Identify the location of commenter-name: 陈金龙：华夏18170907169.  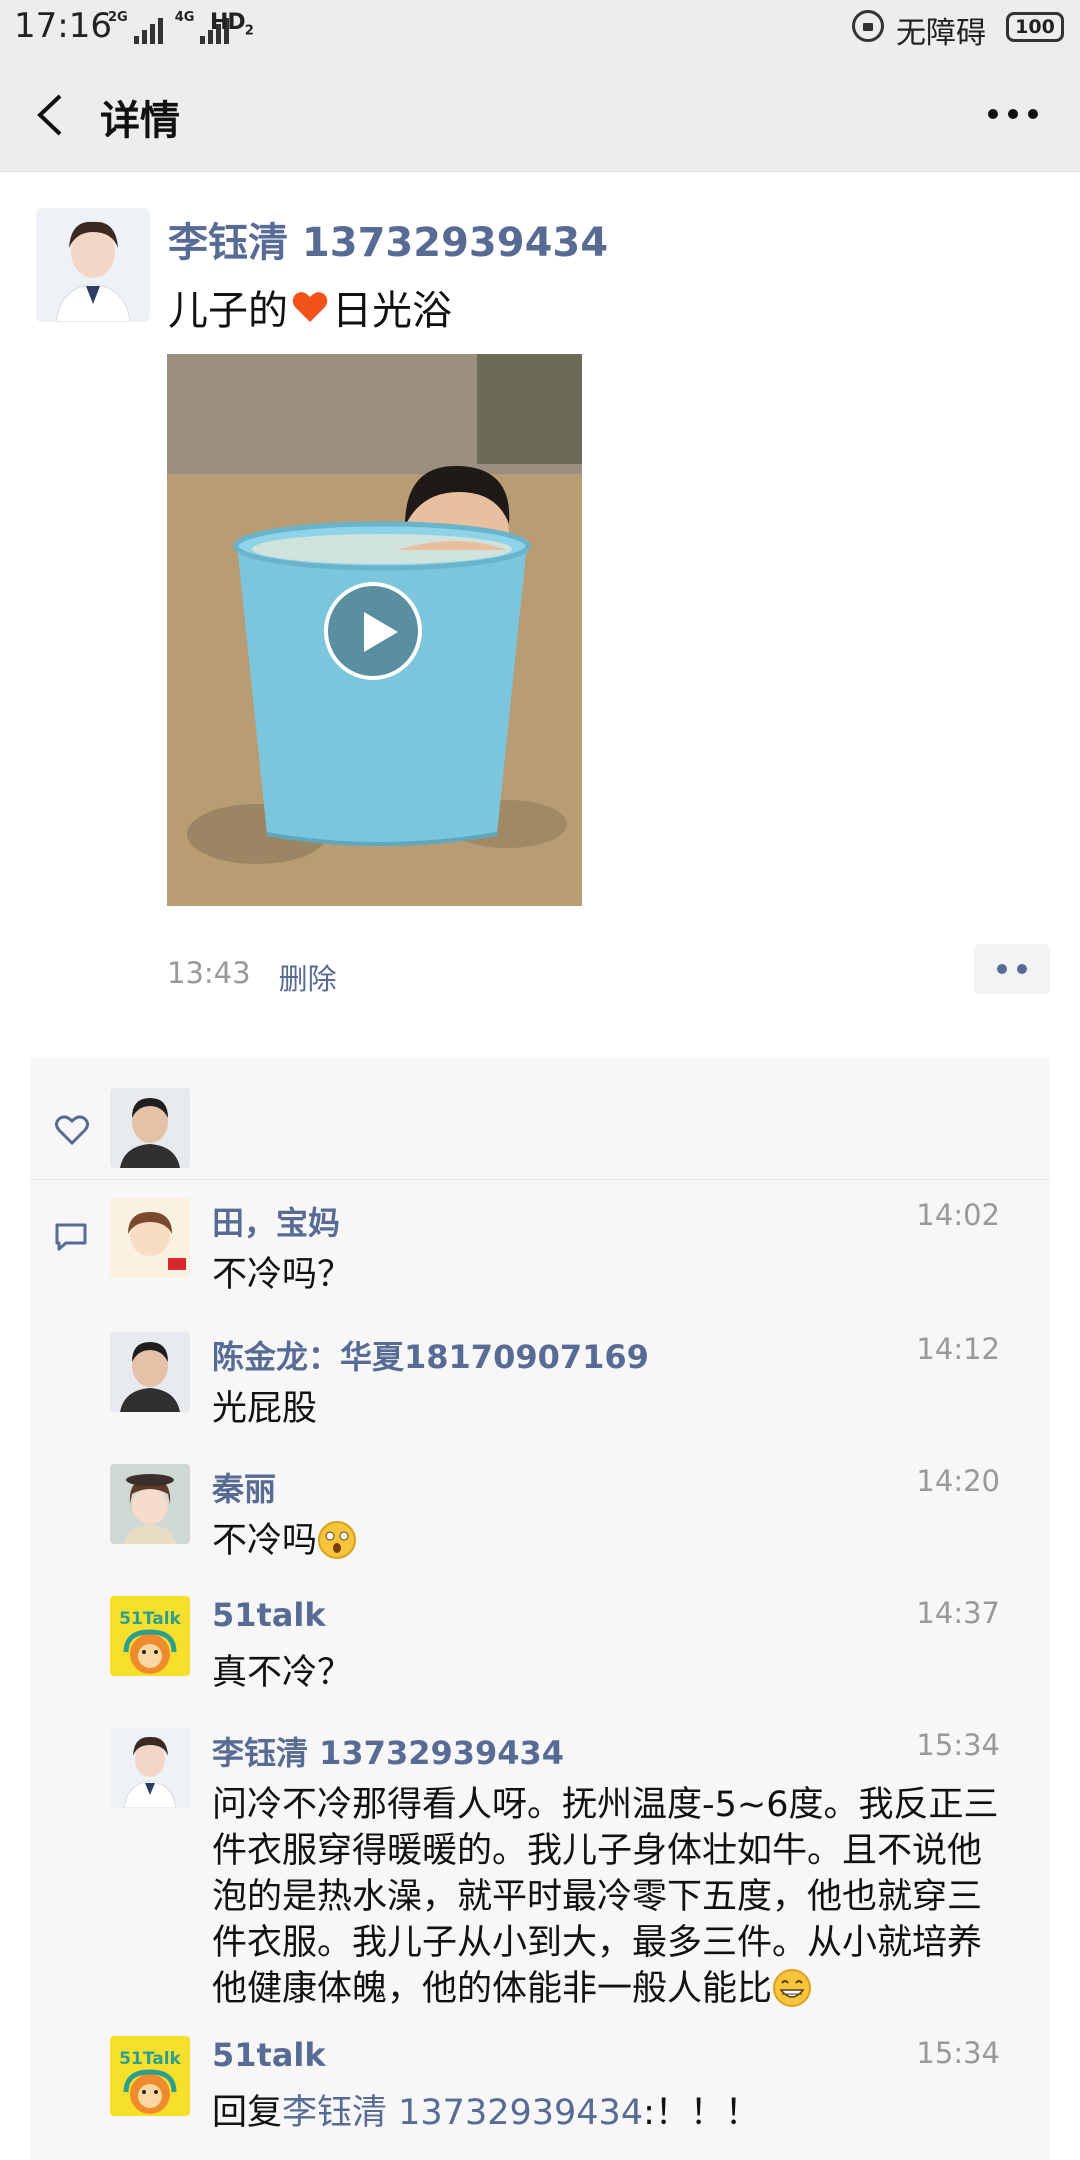
(430, 1355).